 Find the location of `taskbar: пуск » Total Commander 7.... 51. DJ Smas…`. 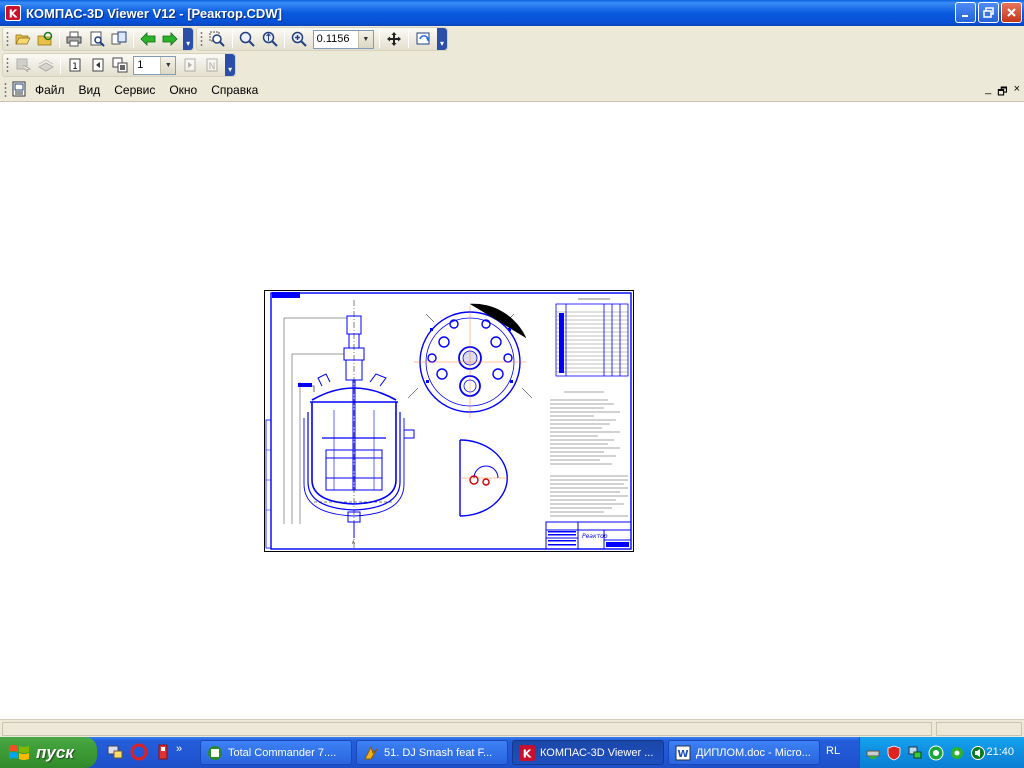

taskbar: пуск » Total Commander 7.... 51. DJ Smas… is located at coordinates (512, 752).